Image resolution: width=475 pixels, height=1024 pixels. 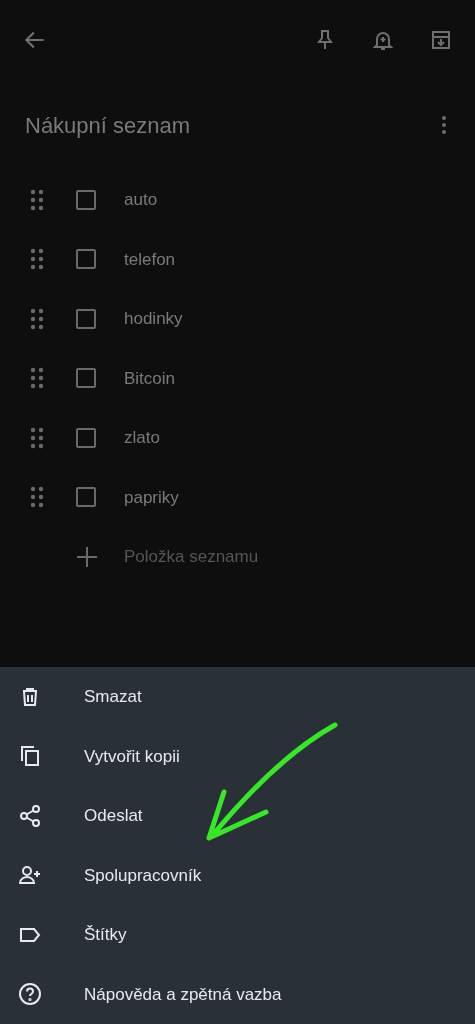 What do you see at coordinates (87, 557) in the screenshot?
I see `add-icon` at bounding box center [87, 557].